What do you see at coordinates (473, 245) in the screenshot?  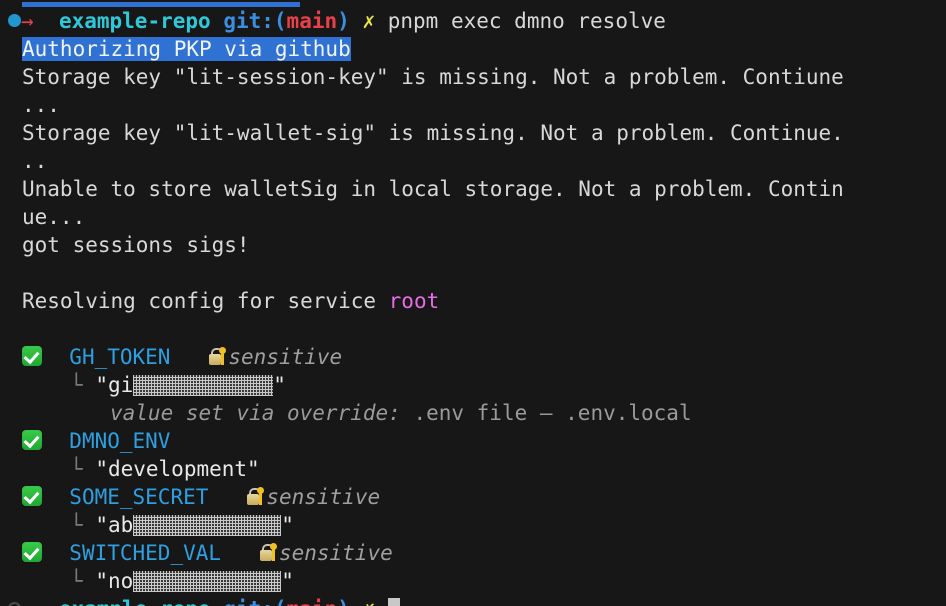 I see `log-line: got sessions sigs!` at bounding box center [473, 245].